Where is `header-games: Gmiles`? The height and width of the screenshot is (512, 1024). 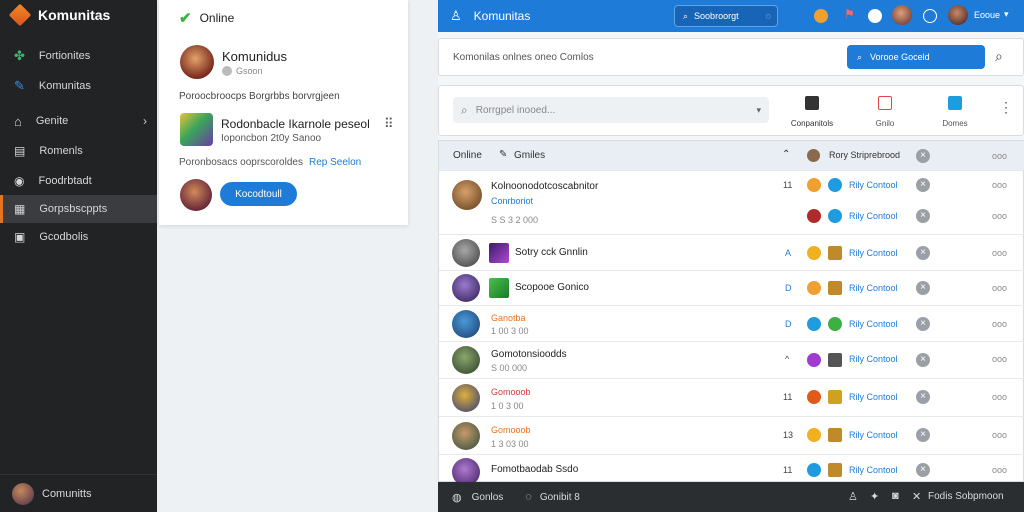
header-games: Gmiles is located at coordinates (529, 155).